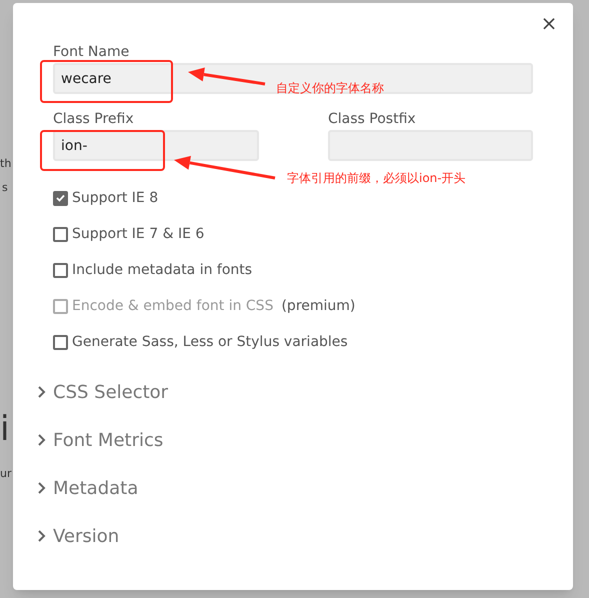 This screenshot has height=598, width=589. I want to click on background-text: th, so click(6, 163).